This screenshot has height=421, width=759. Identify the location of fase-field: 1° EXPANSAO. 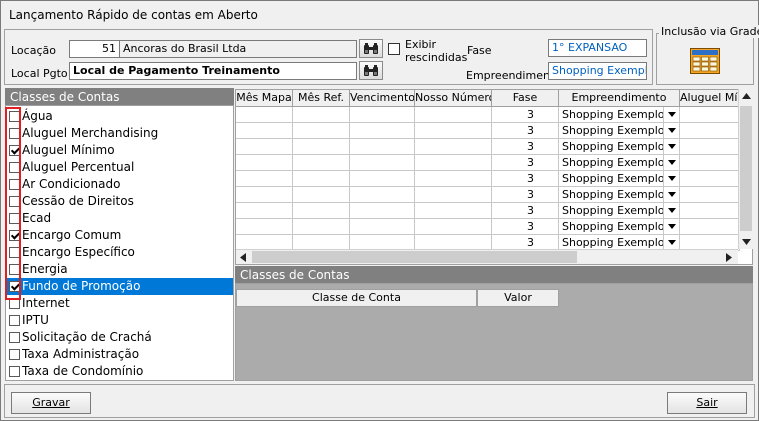
(597, 48).